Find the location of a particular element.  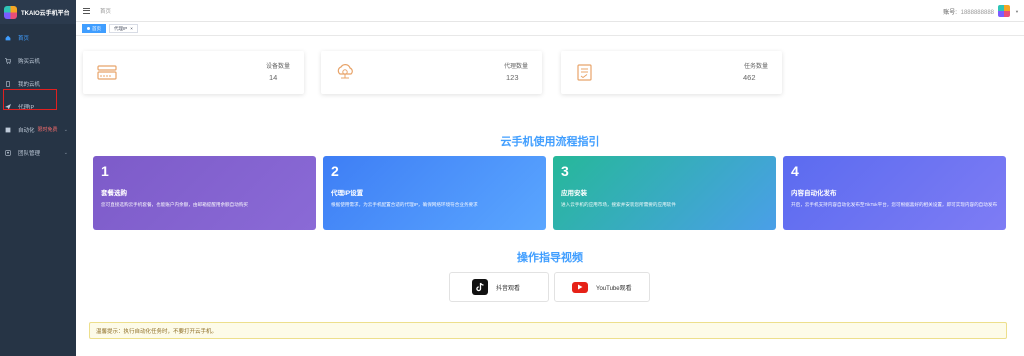

account-value: 1888888888 is located at coordinates (977, 13).